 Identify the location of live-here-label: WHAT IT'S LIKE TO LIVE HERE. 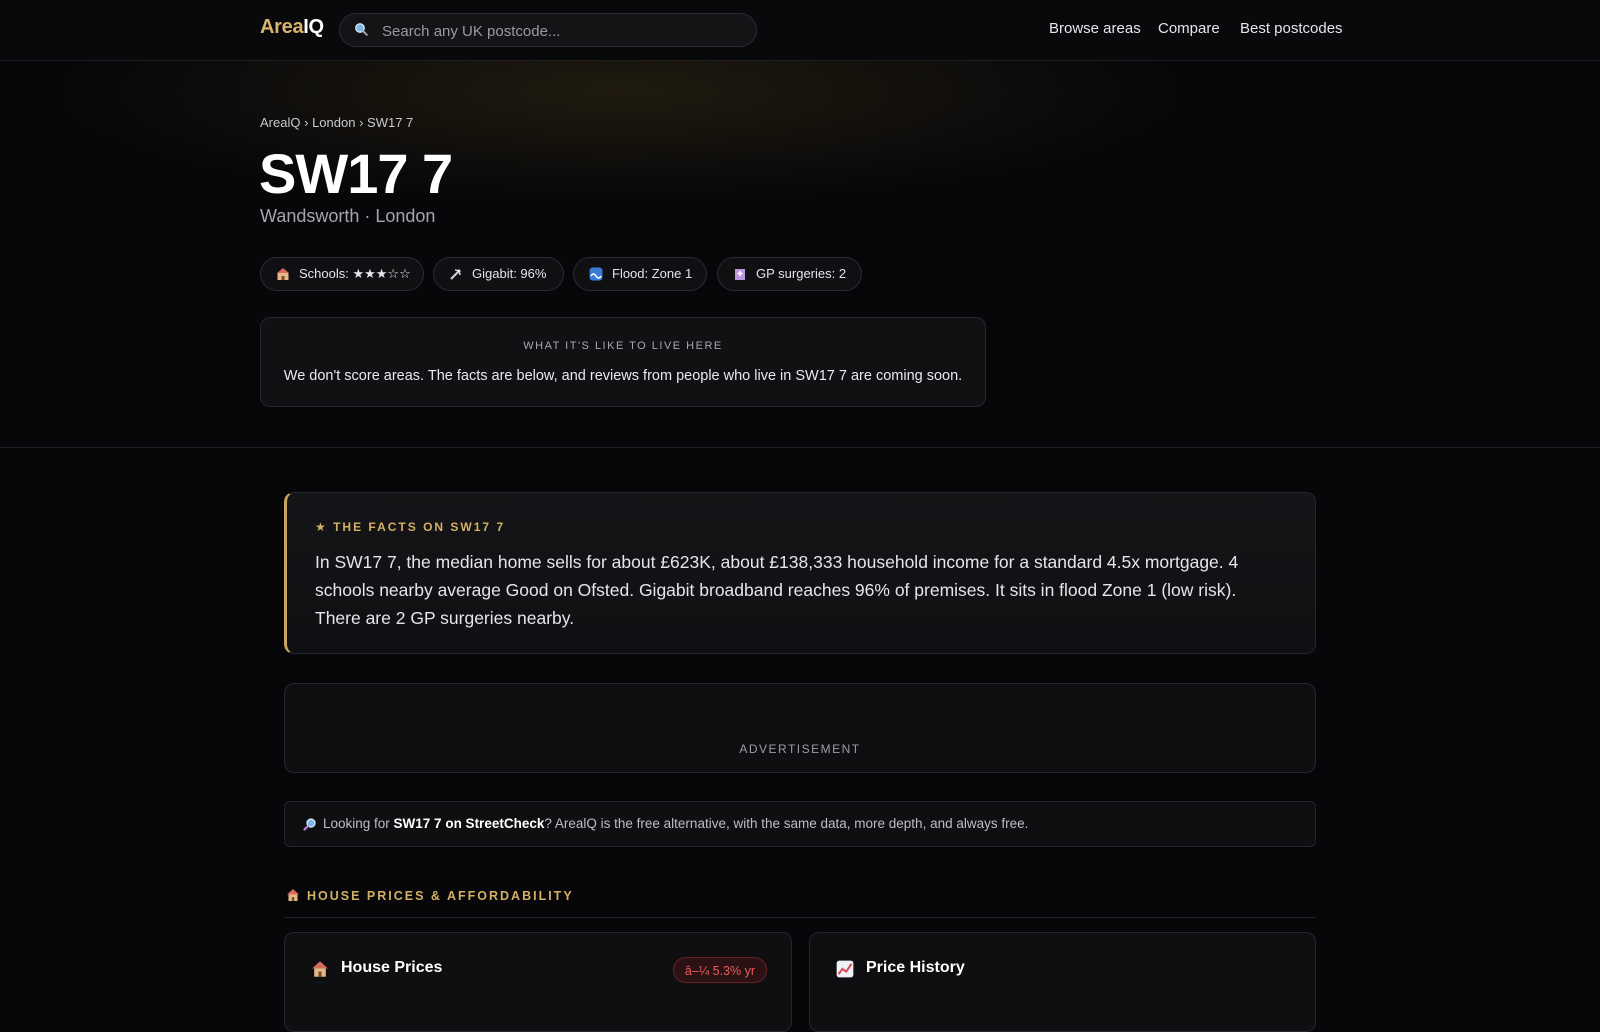
(623, 346).